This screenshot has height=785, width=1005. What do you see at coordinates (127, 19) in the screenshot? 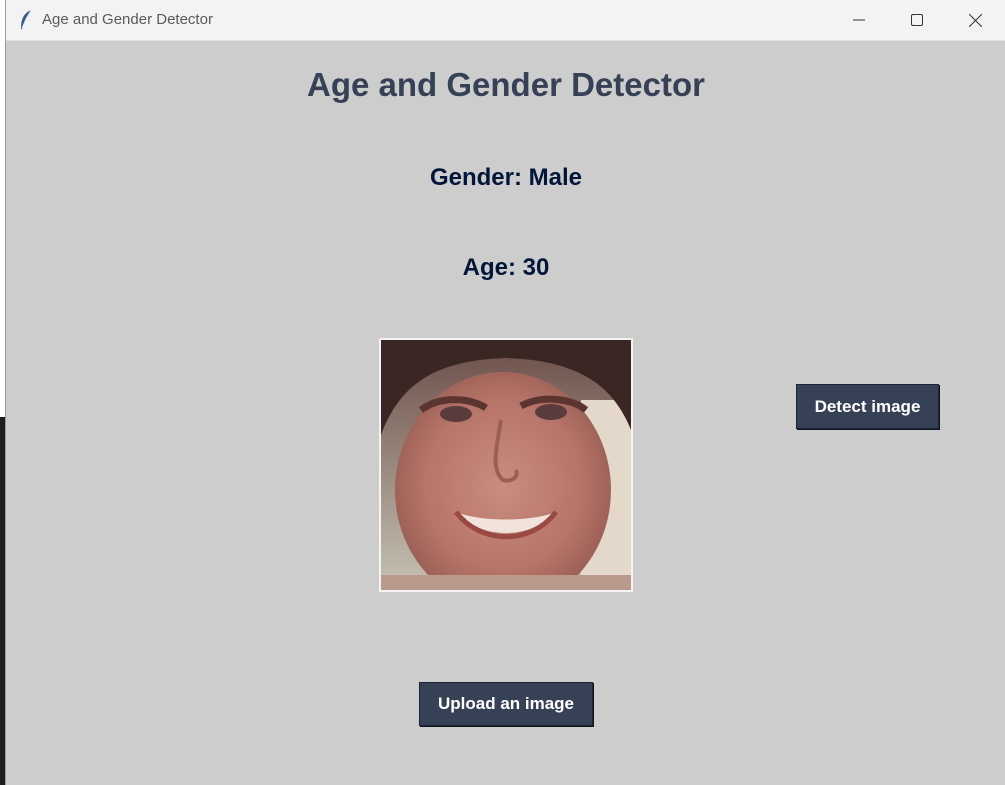
I see `window-title: Age and Gender Detector` at bounding box center [127, 19].